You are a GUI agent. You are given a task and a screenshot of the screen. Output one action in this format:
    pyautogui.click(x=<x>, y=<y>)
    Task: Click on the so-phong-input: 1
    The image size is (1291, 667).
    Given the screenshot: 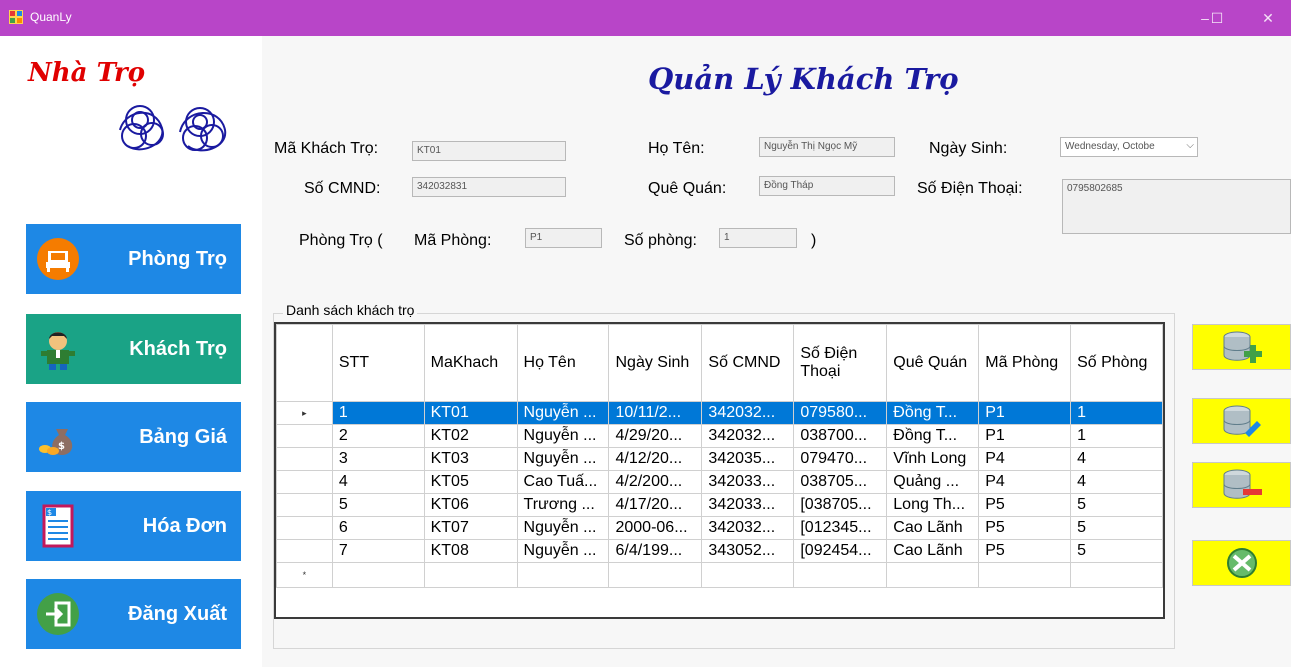 What is the action you would take?
    pyautogui.click(x=758, y=238)
    